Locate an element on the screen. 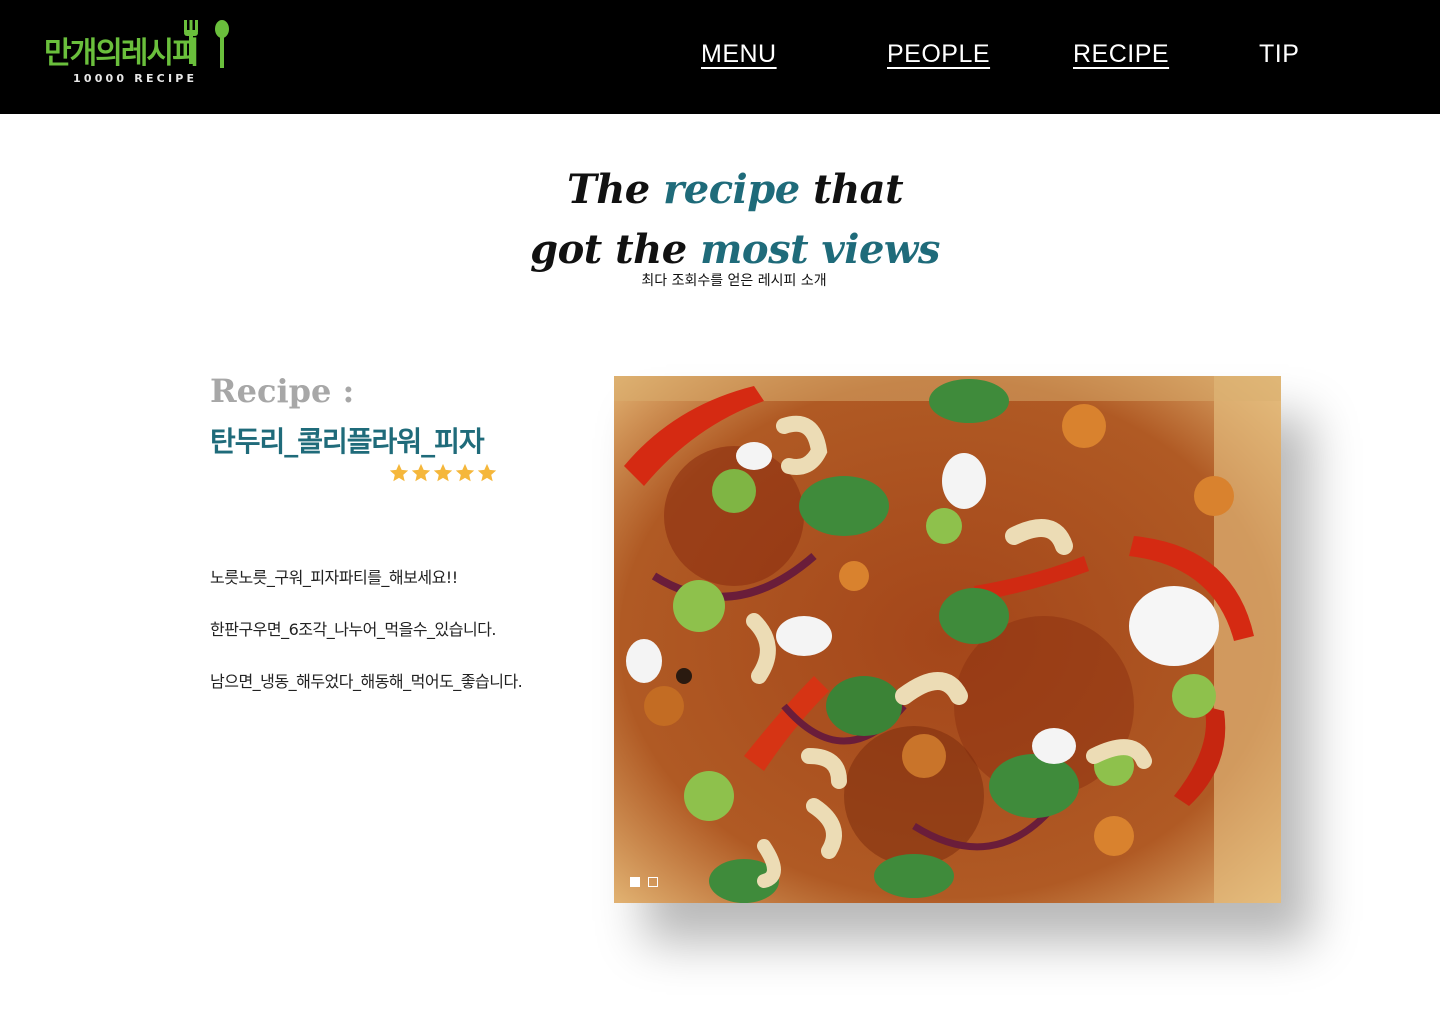  title-word: that is located at coordinates (858, 189).